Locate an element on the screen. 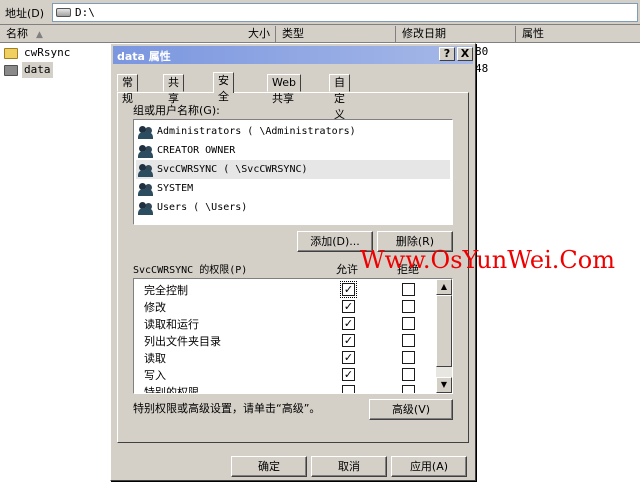  column-type: 类型 is located at coordinates (336, 34).